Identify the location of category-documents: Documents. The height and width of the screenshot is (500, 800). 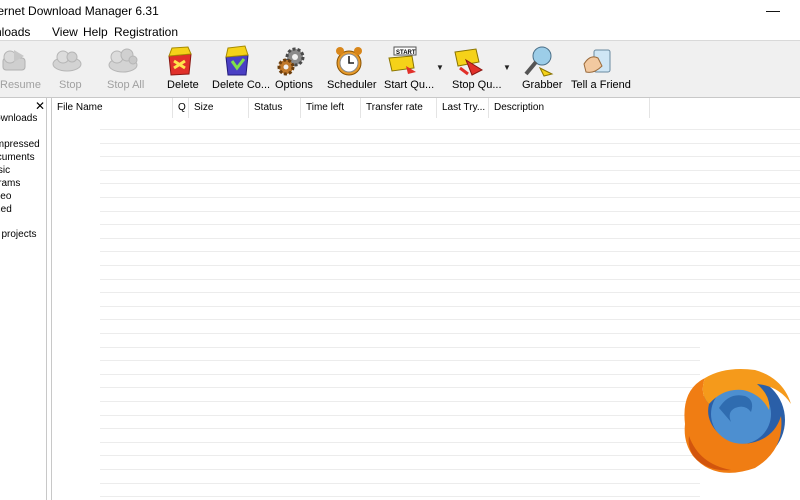
(17, 157).